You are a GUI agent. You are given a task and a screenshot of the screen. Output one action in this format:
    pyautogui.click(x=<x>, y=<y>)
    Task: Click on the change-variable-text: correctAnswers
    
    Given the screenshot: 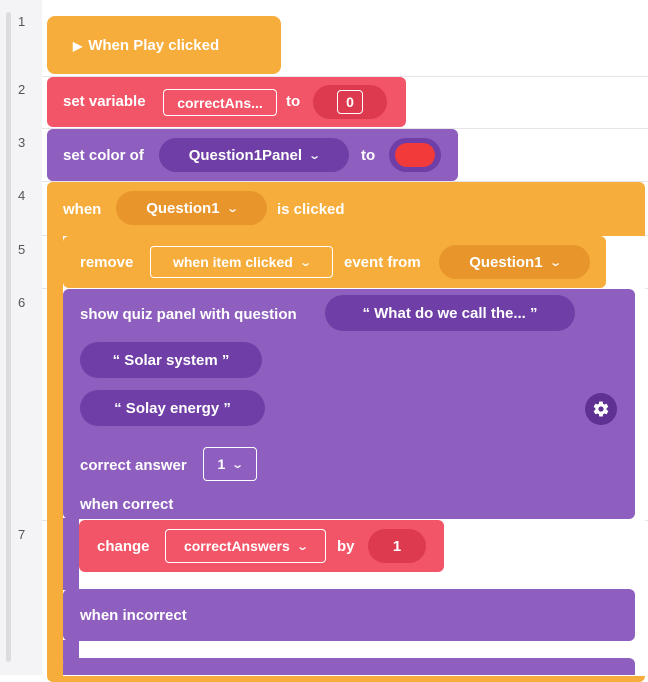 What is the action you would take?
    pyautogui.click(x=236, y=546)
    